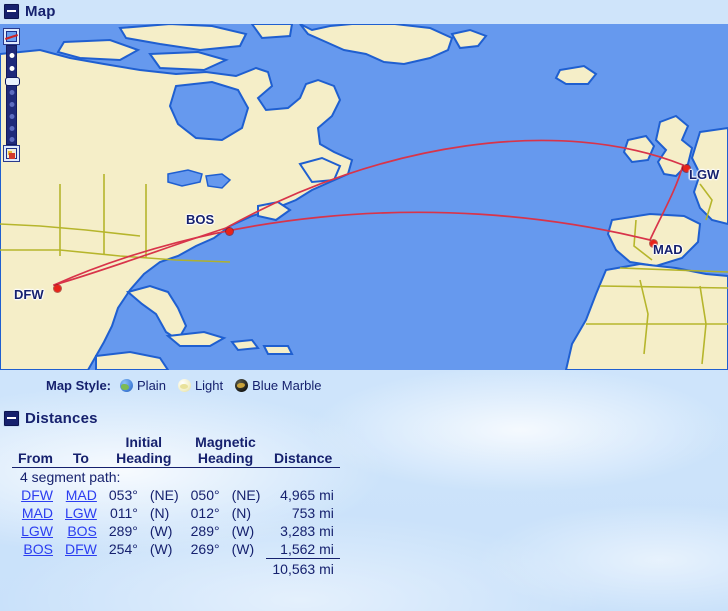 The width and height of the screenshot is (728, 611). I want to click on segment-from-link: DFW, so click(37, 495).